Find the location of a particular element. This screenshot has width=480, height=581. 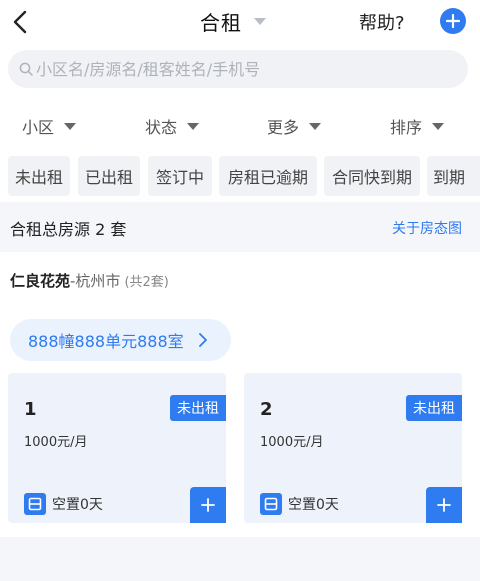

filter-label: 排序 is located at coordinates (406, 127).